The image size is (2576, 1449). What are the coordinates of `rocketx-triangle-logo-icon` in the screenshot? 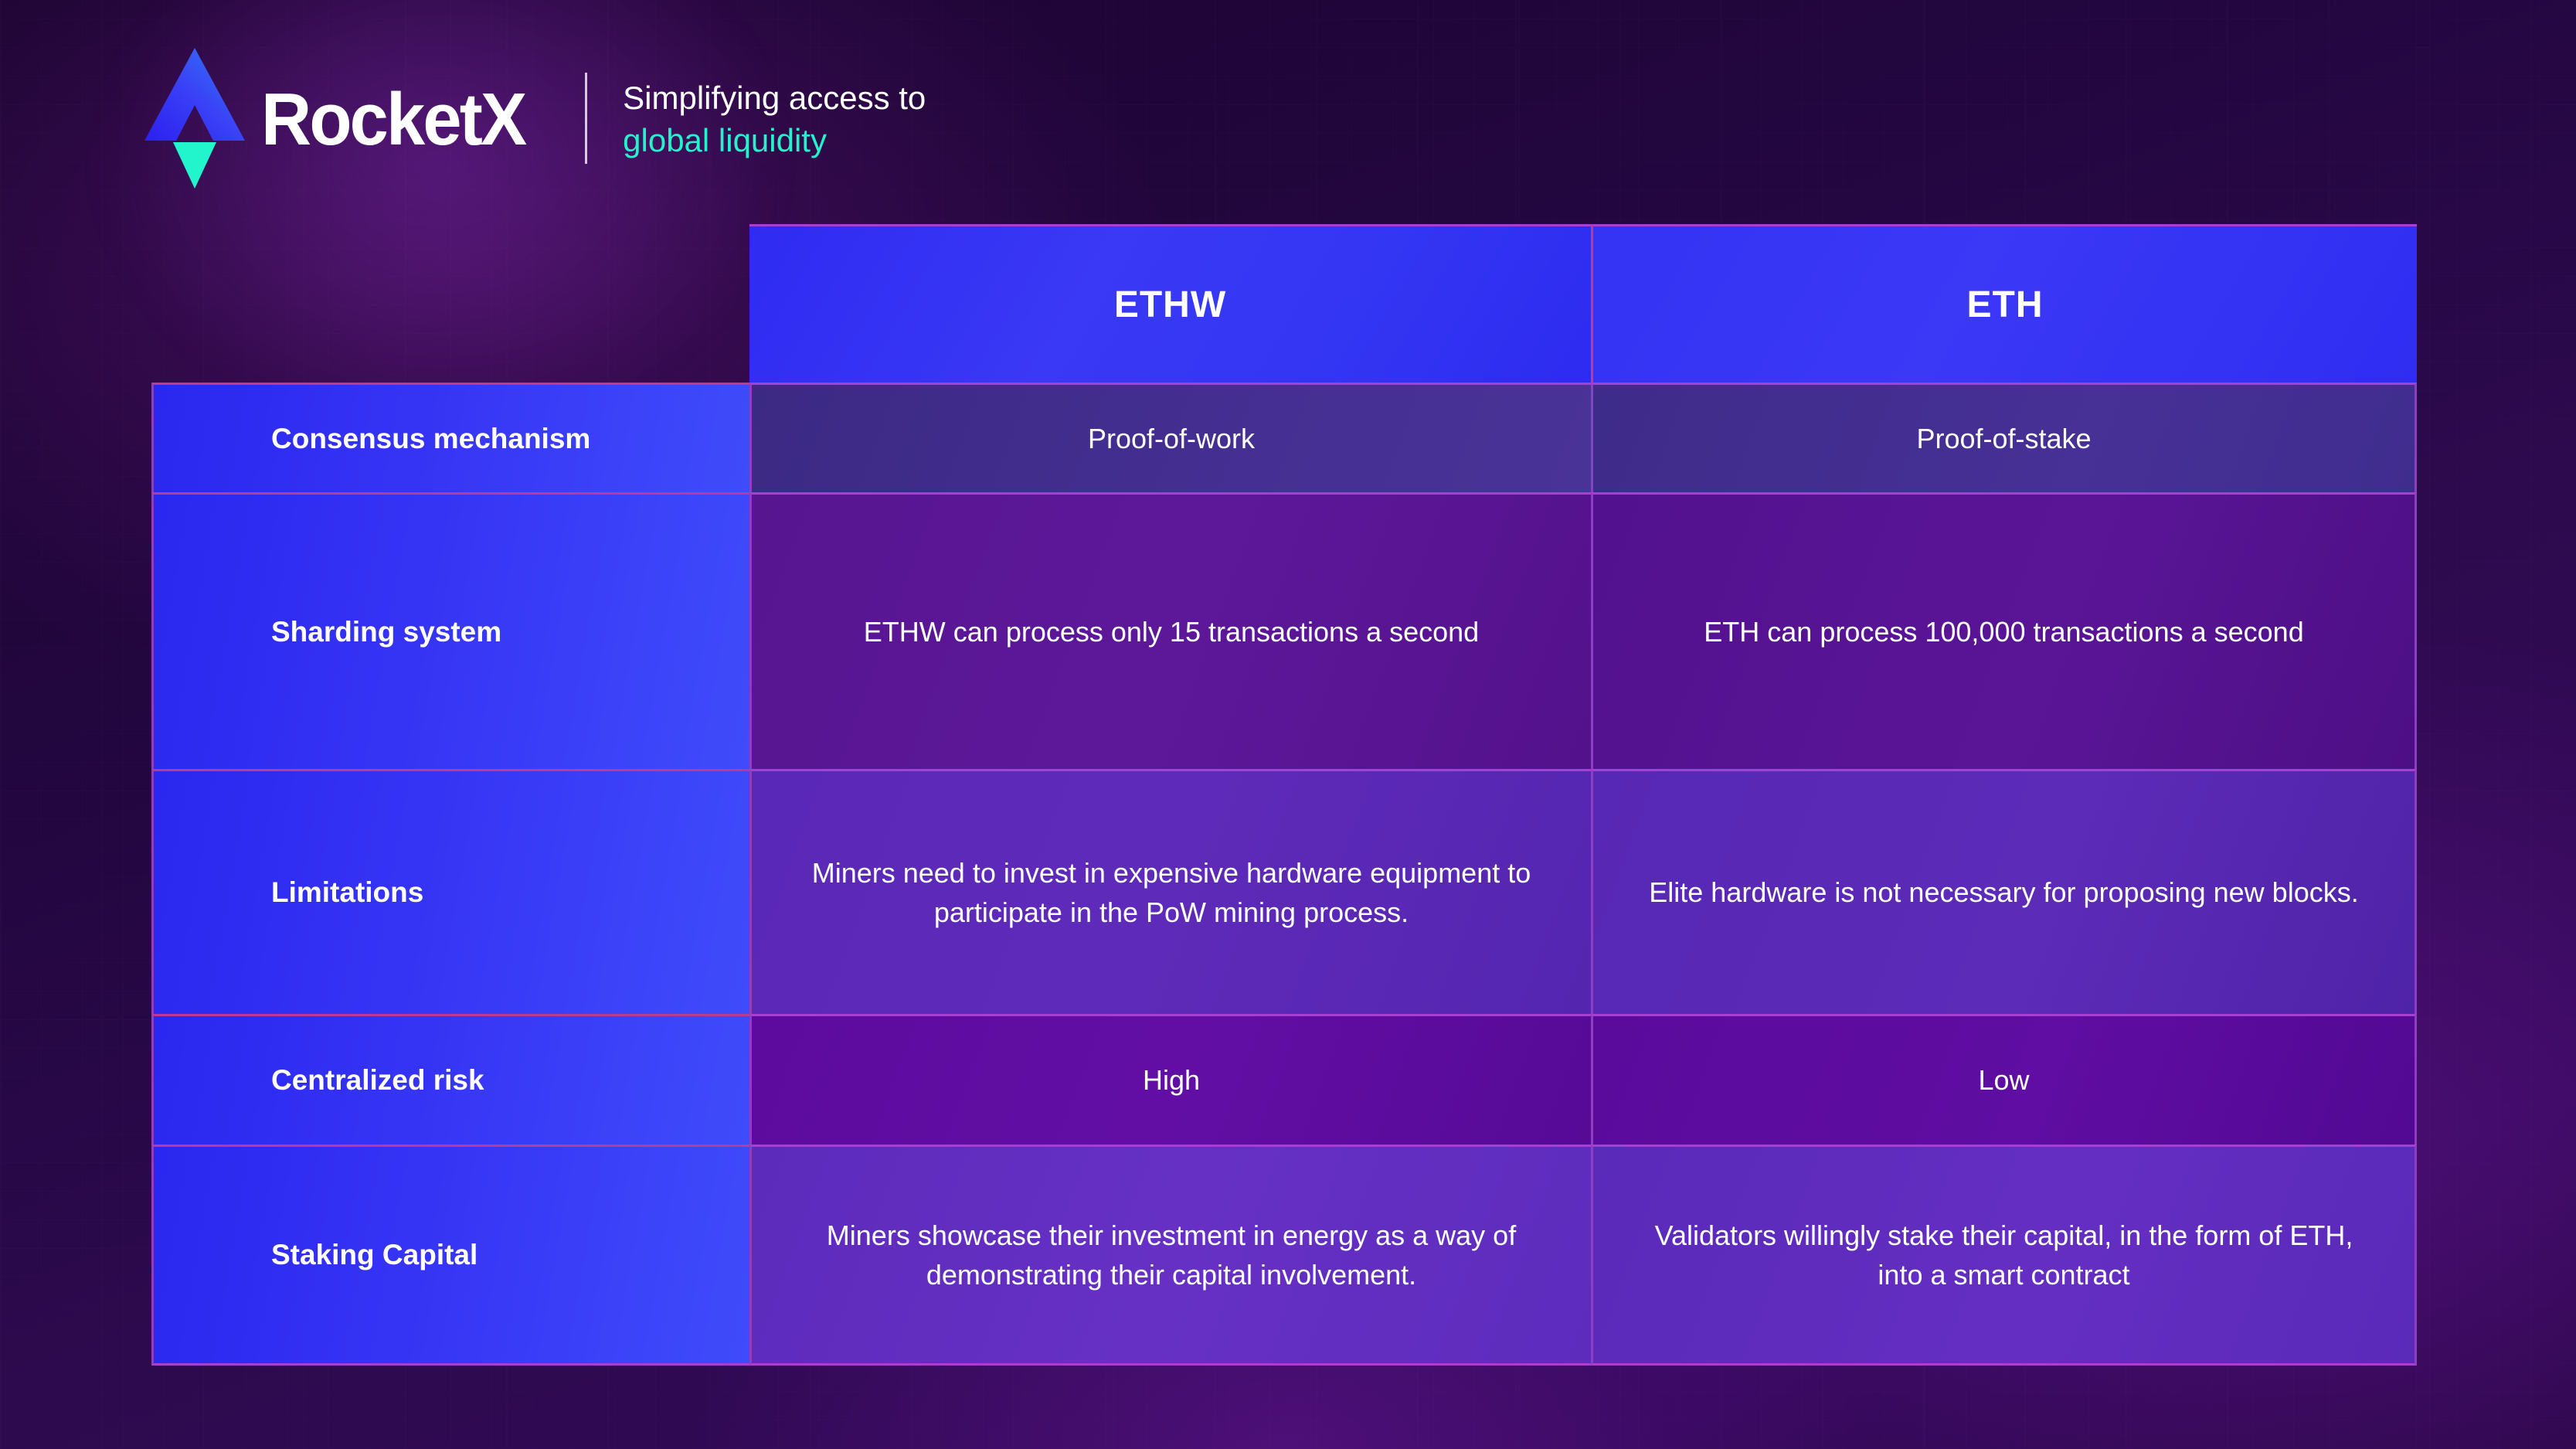 It's located at (195, 118).